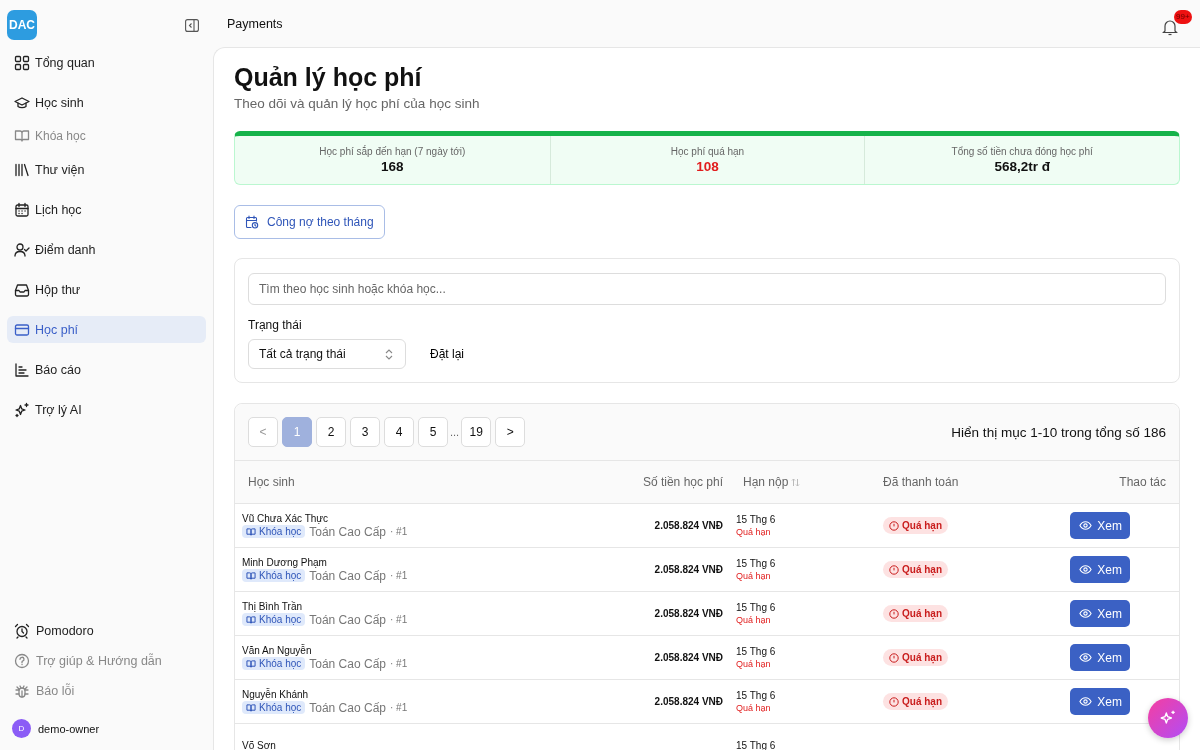 The height and width of the screenshot is (750, 1200). I want to click on page-button: 5, so click(433, 432).